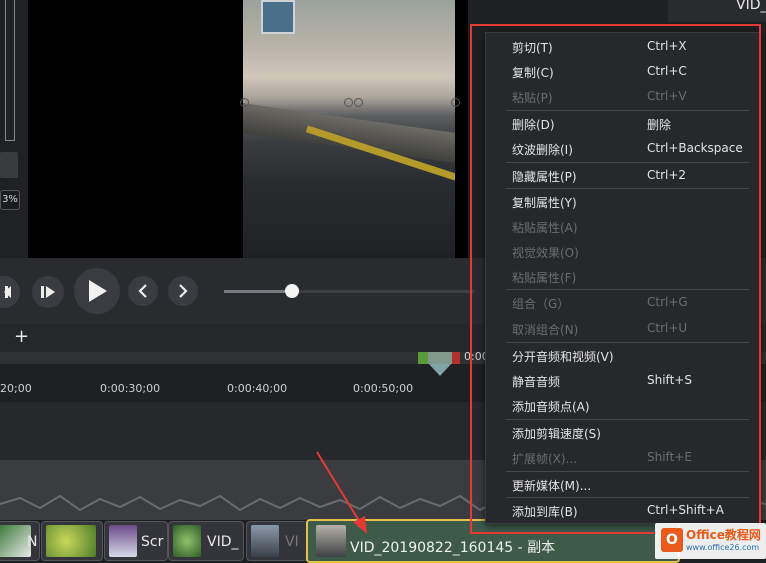  I want to click on clip-label: Scr, so click(152, 542).